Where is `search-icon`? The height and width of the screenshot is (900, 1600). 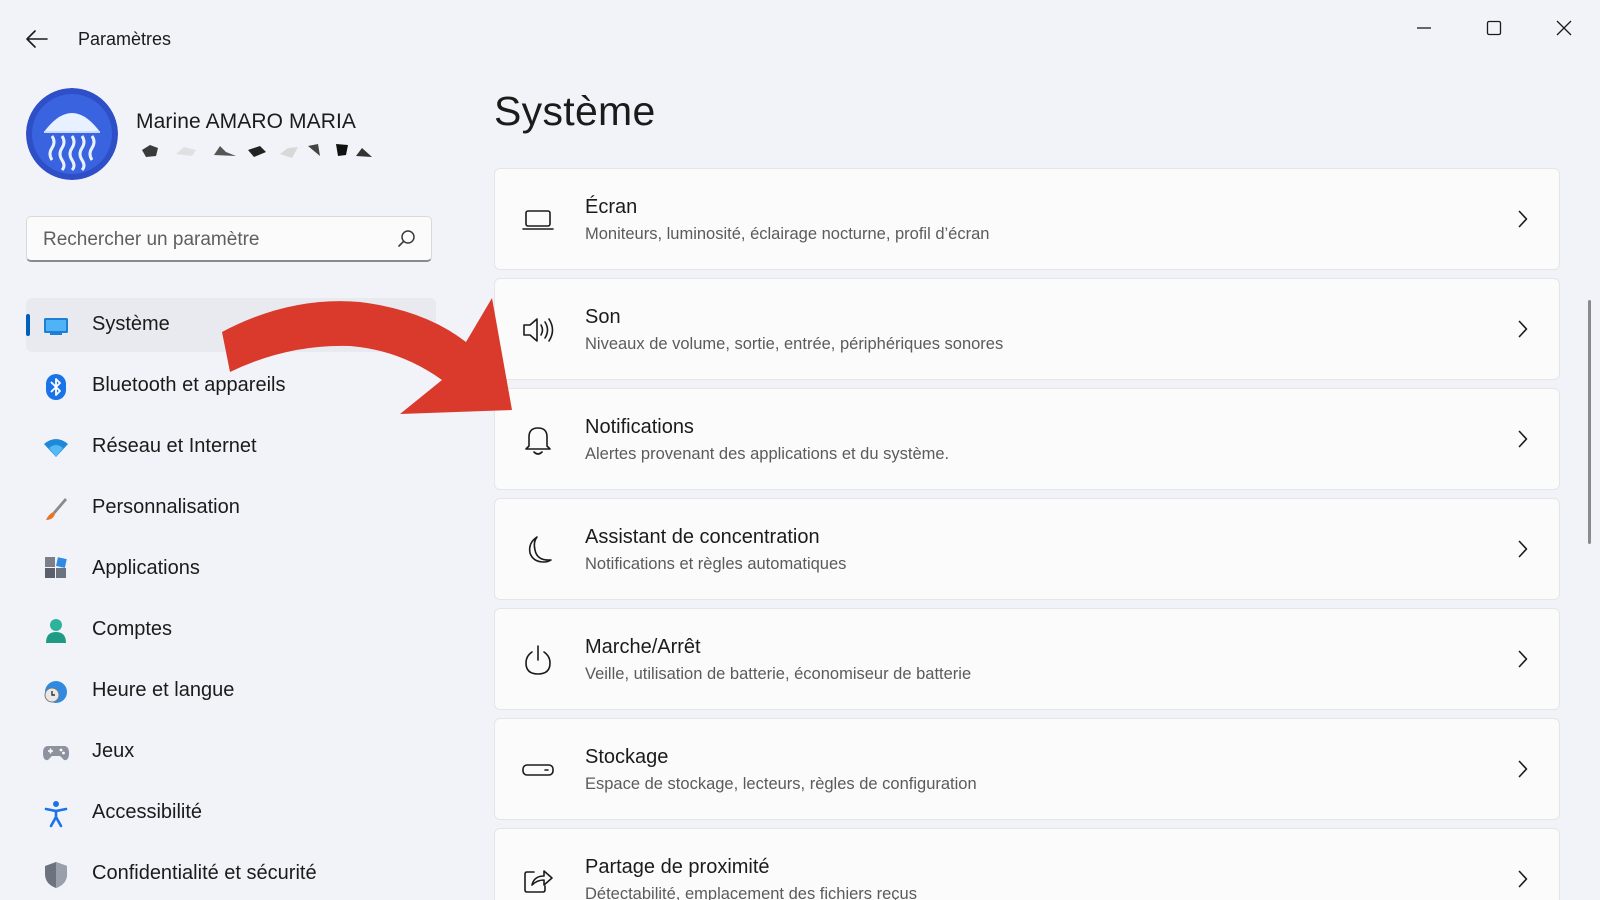 search-icon is located at coordinates (407, 239).